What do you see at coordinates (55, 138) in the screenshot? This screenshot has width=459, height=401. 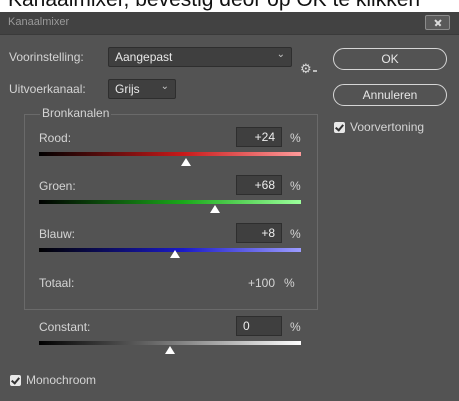 I see `red-channel-label: Rood:` at bounding box center [55, 138].